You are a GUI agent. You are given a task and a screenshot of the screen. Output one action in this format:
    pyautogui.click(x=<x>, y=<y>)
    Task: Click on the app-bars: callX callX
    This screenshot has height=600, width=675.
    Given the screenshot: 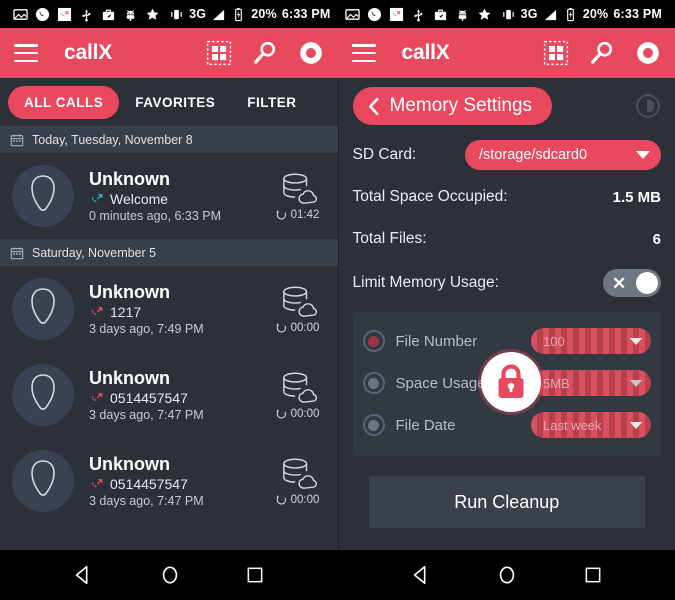 What is the action you would take?
    pyautogui.click(x=337, y=53)
    